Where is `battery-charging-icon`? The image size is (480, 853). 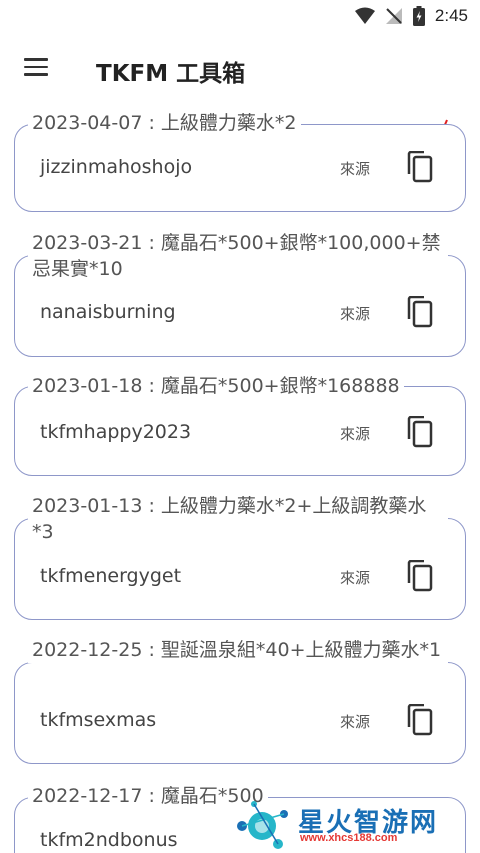
battery-charging-icon is located at coordinates (418, 16).